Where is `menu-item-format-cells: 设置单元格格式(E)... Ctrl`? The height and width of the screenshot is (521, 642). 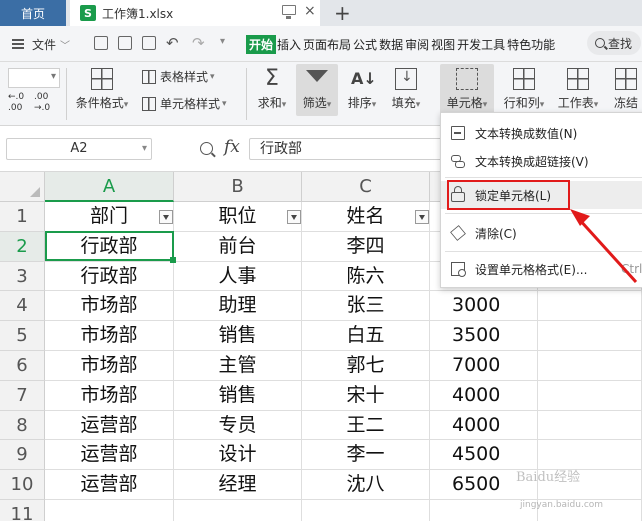
menu-item-format-cells: 设置单元格格式(E)... Ctrl is located at coordinates (541, 269).